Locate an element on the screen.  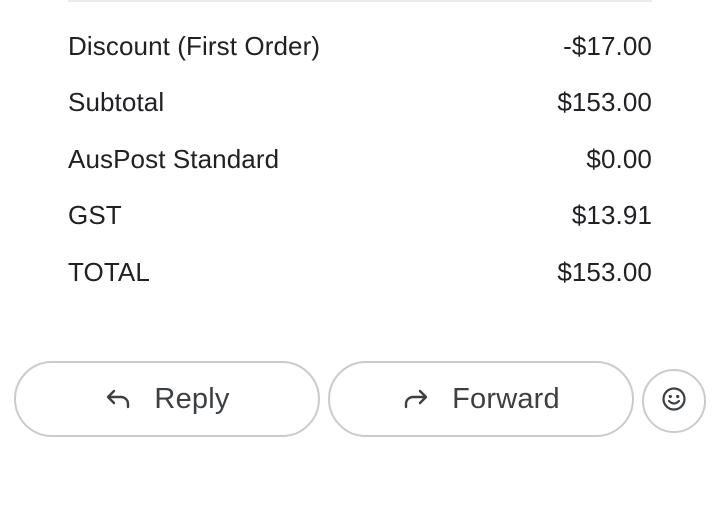
summary-amount: $13.91 is located at coordinates (611, 215).